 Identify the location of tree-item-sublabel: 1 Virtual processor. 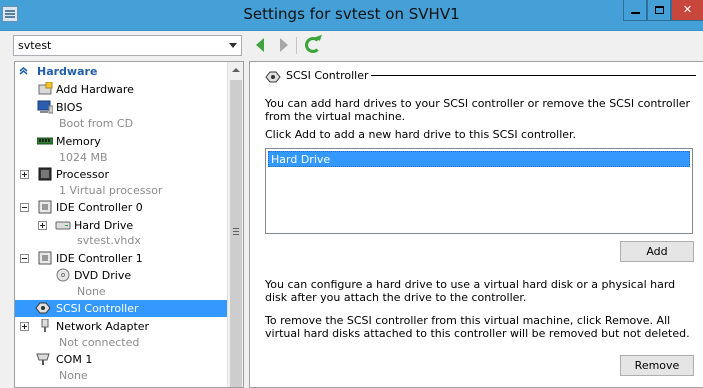
(111, 190).